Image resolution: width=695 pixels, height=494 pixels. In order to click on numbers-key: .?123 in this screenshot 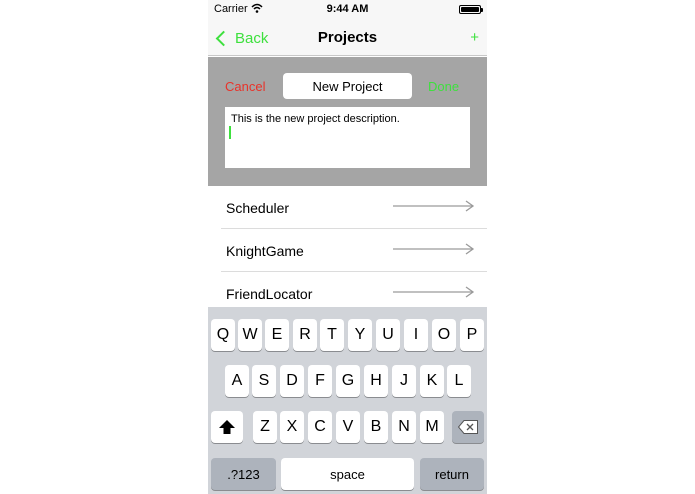, I will do `click(243, 474)`.